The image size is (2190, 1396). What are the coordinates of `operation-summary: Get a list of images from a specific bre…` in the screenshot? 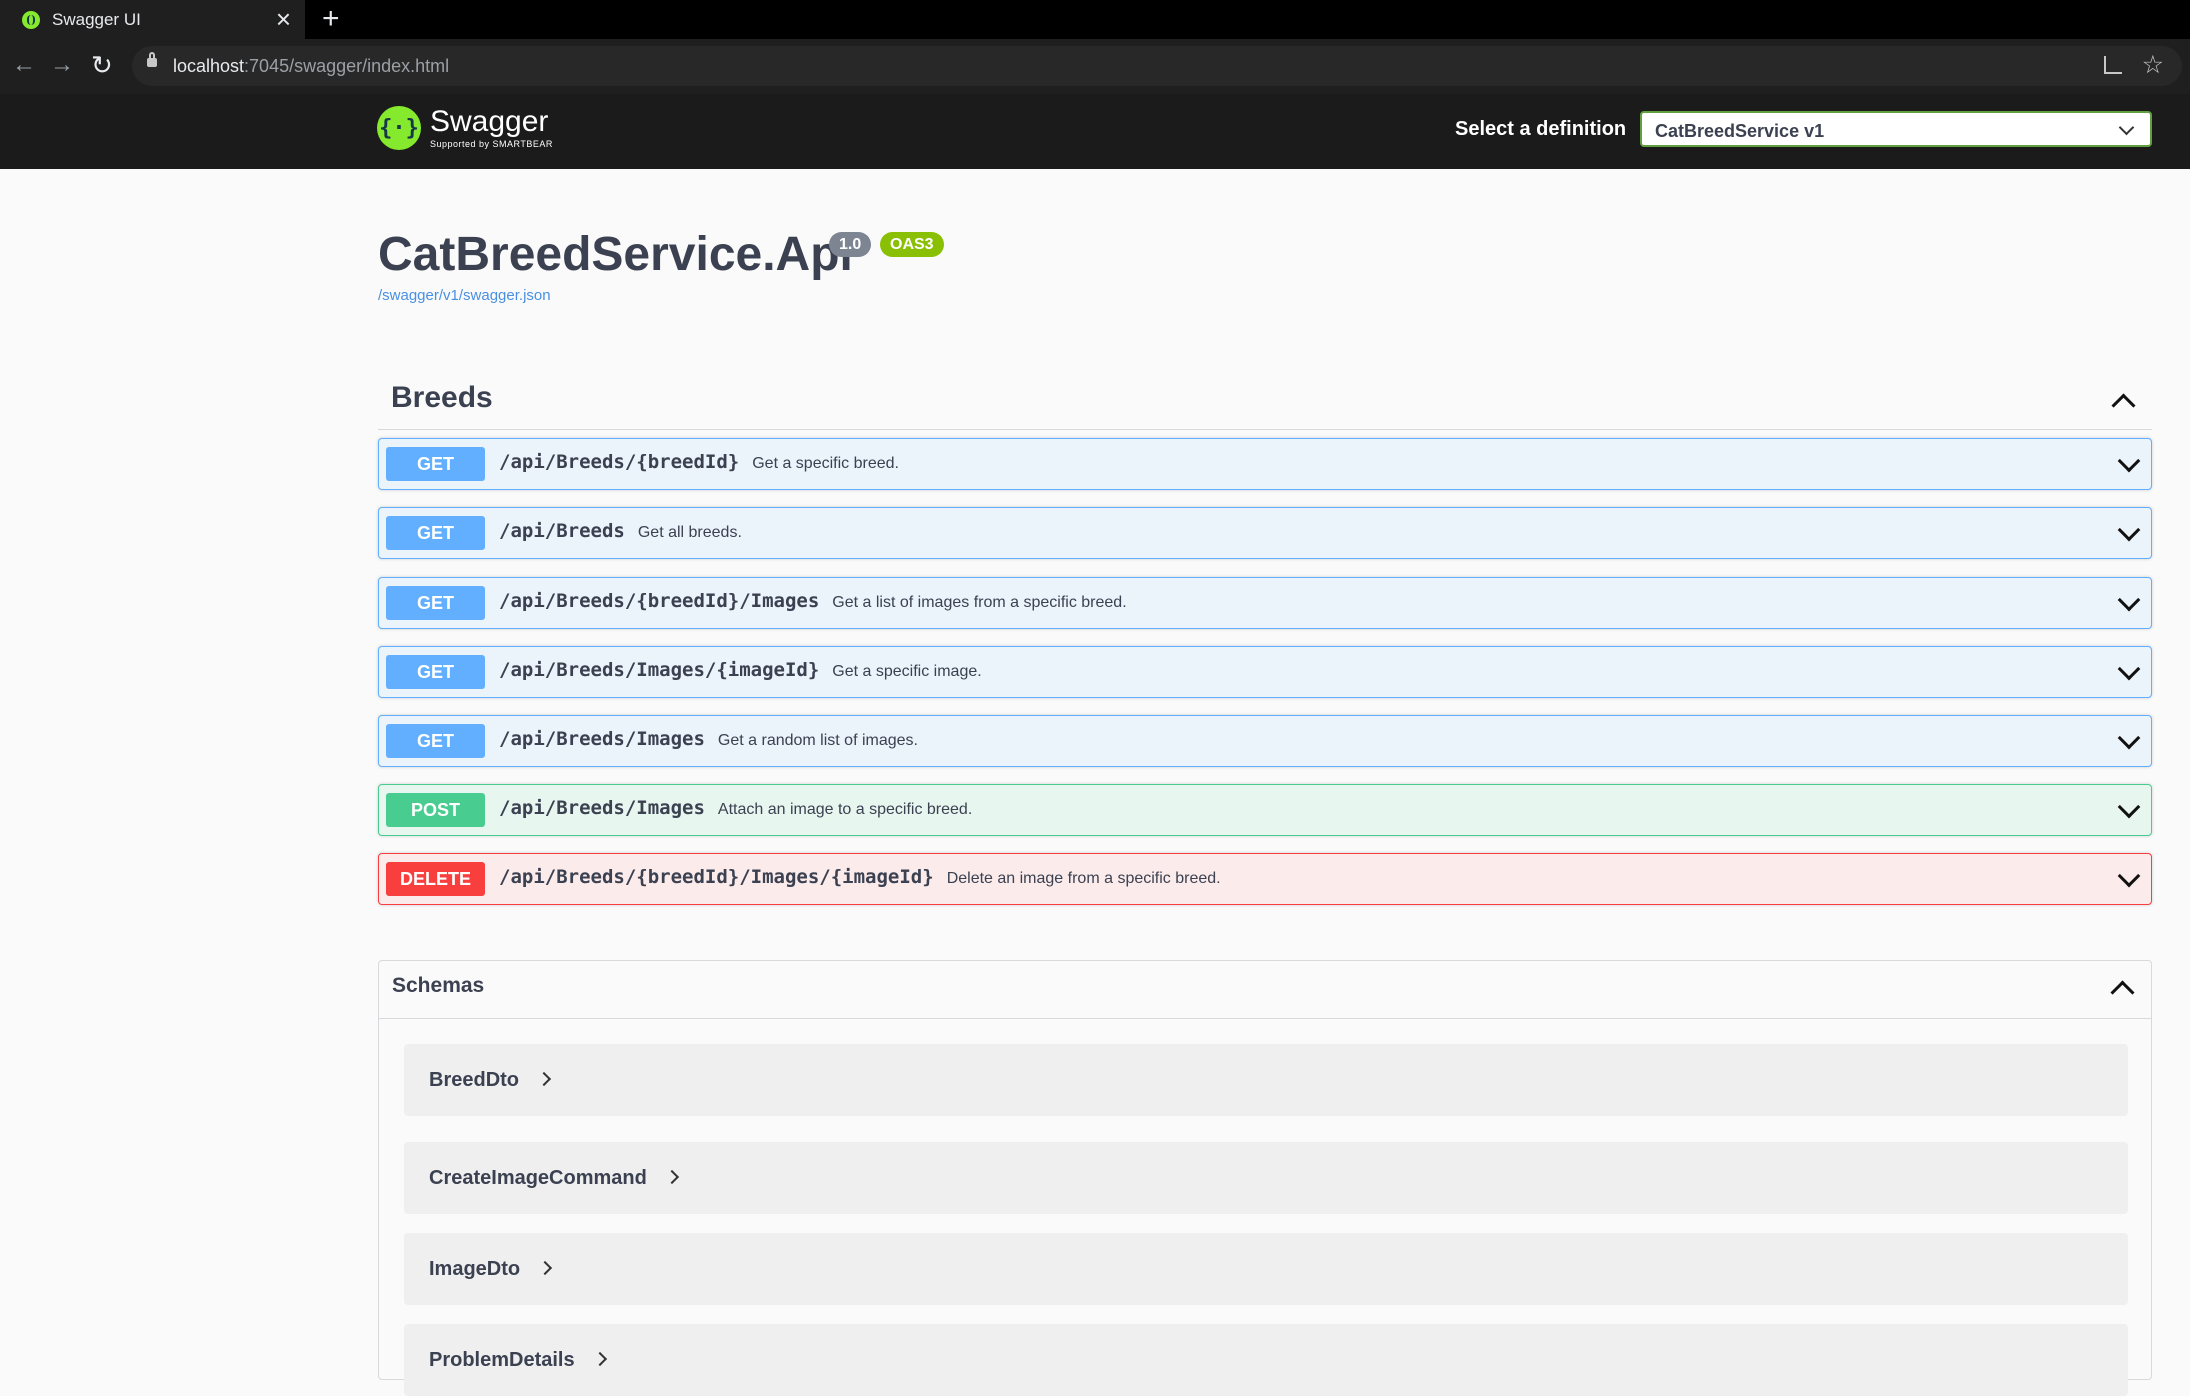 It's located at (979, 602).